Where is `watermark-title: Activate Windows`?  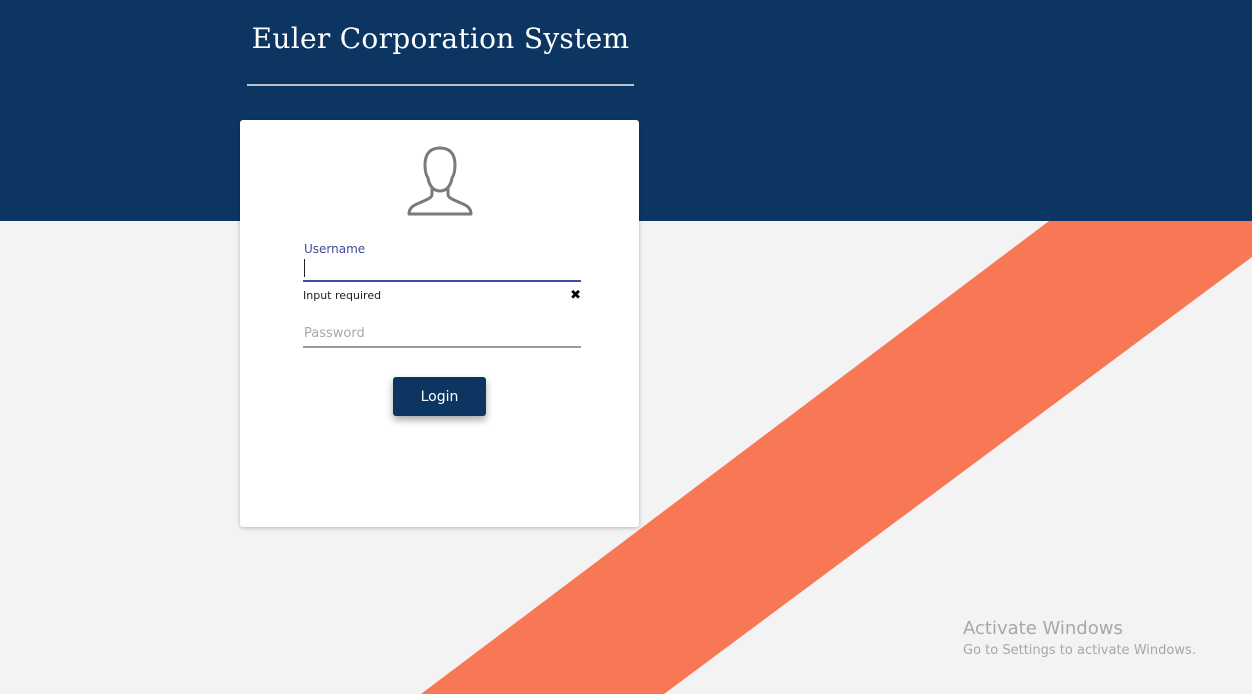
watermark-title: Activate Windows is located at coordinates (1043, 628).